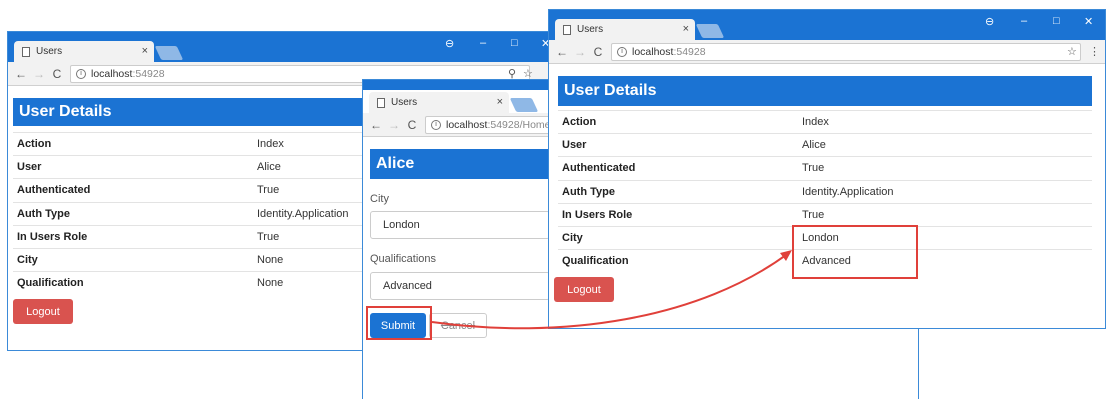 This screenshot has width=1107, height=399. What do you see at coordinates (611, 290) in the screenshot?
I see `submit-to-result-arrow` at bounding box center [611, 290].